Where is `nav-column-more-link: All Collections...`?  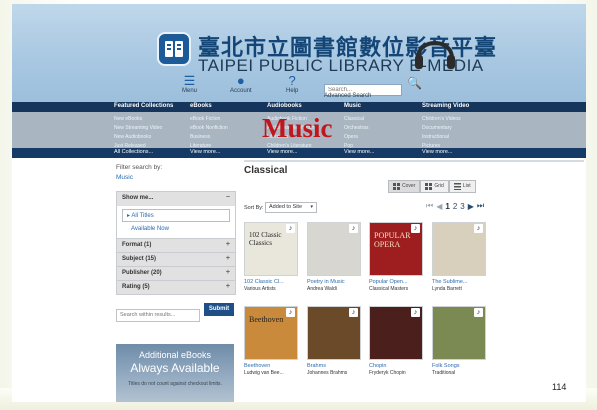 nav-column-more-link: All Collections... is located at coordinates (133, 152).